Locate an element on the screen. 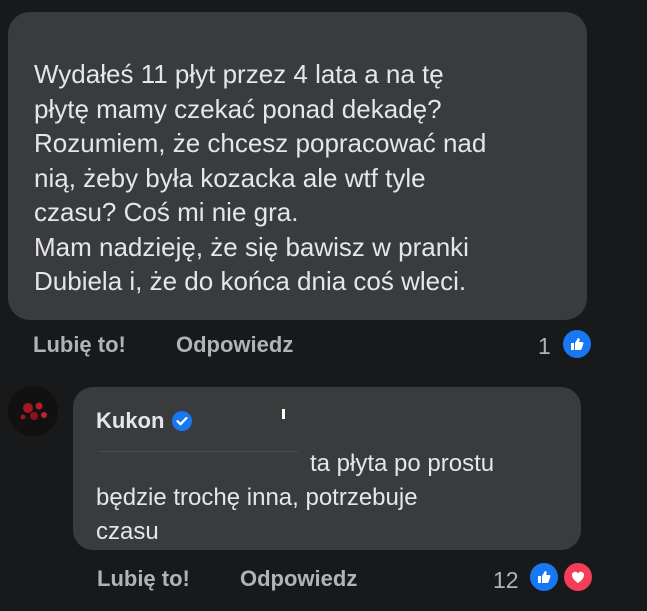  reply-text-line: będzie trochę inna, potrzebuje is located at coordinates (257, 497).